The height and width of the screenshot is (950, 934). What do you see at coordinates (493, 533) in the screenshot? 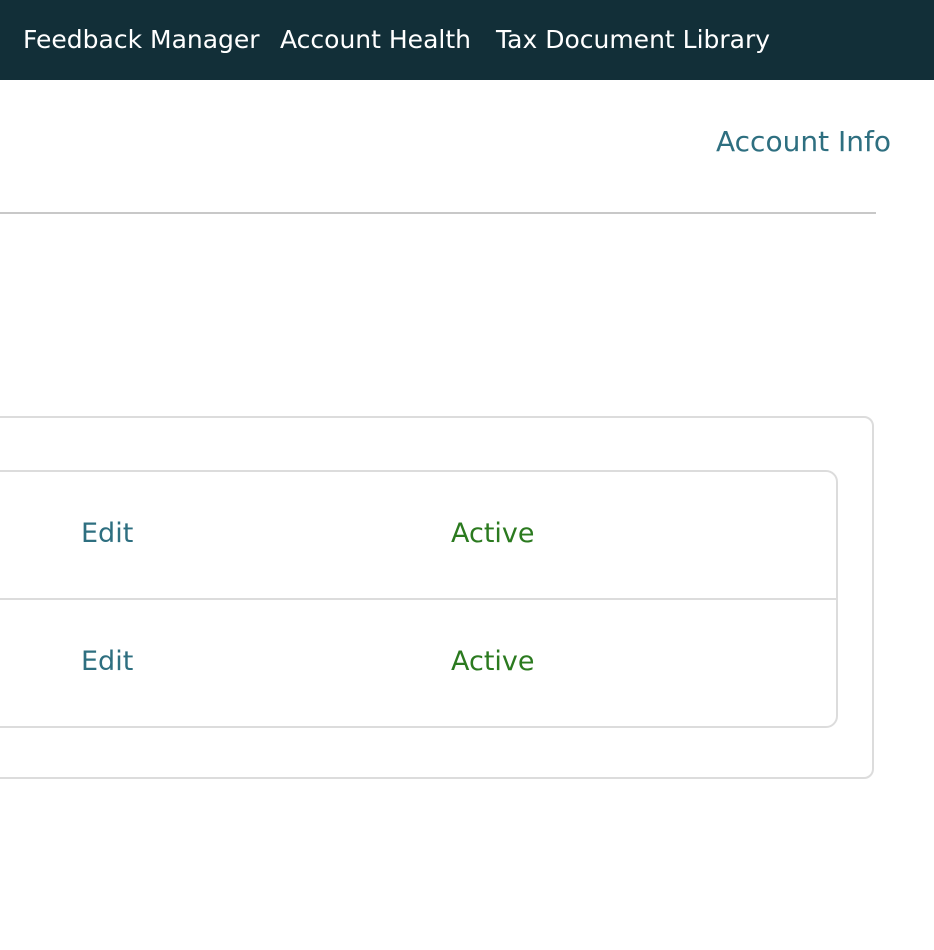
I see `status-badge-row-1: Active` at bounding box center [493, 533].